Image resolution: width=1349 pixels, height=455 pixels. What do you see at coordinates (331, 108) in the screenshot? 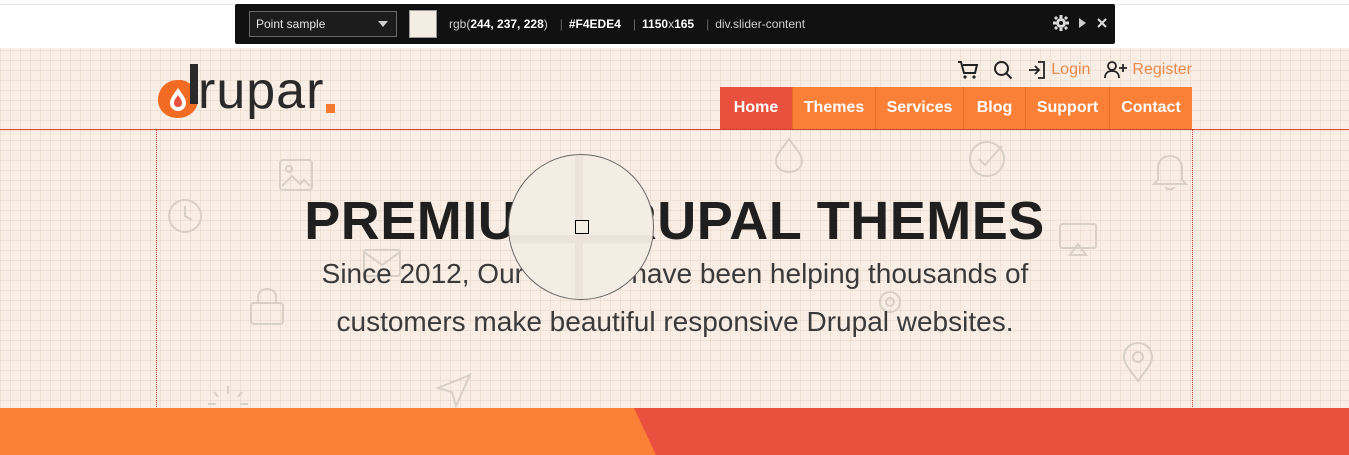
I see `brand-dot` at bounding box center [331, 108].